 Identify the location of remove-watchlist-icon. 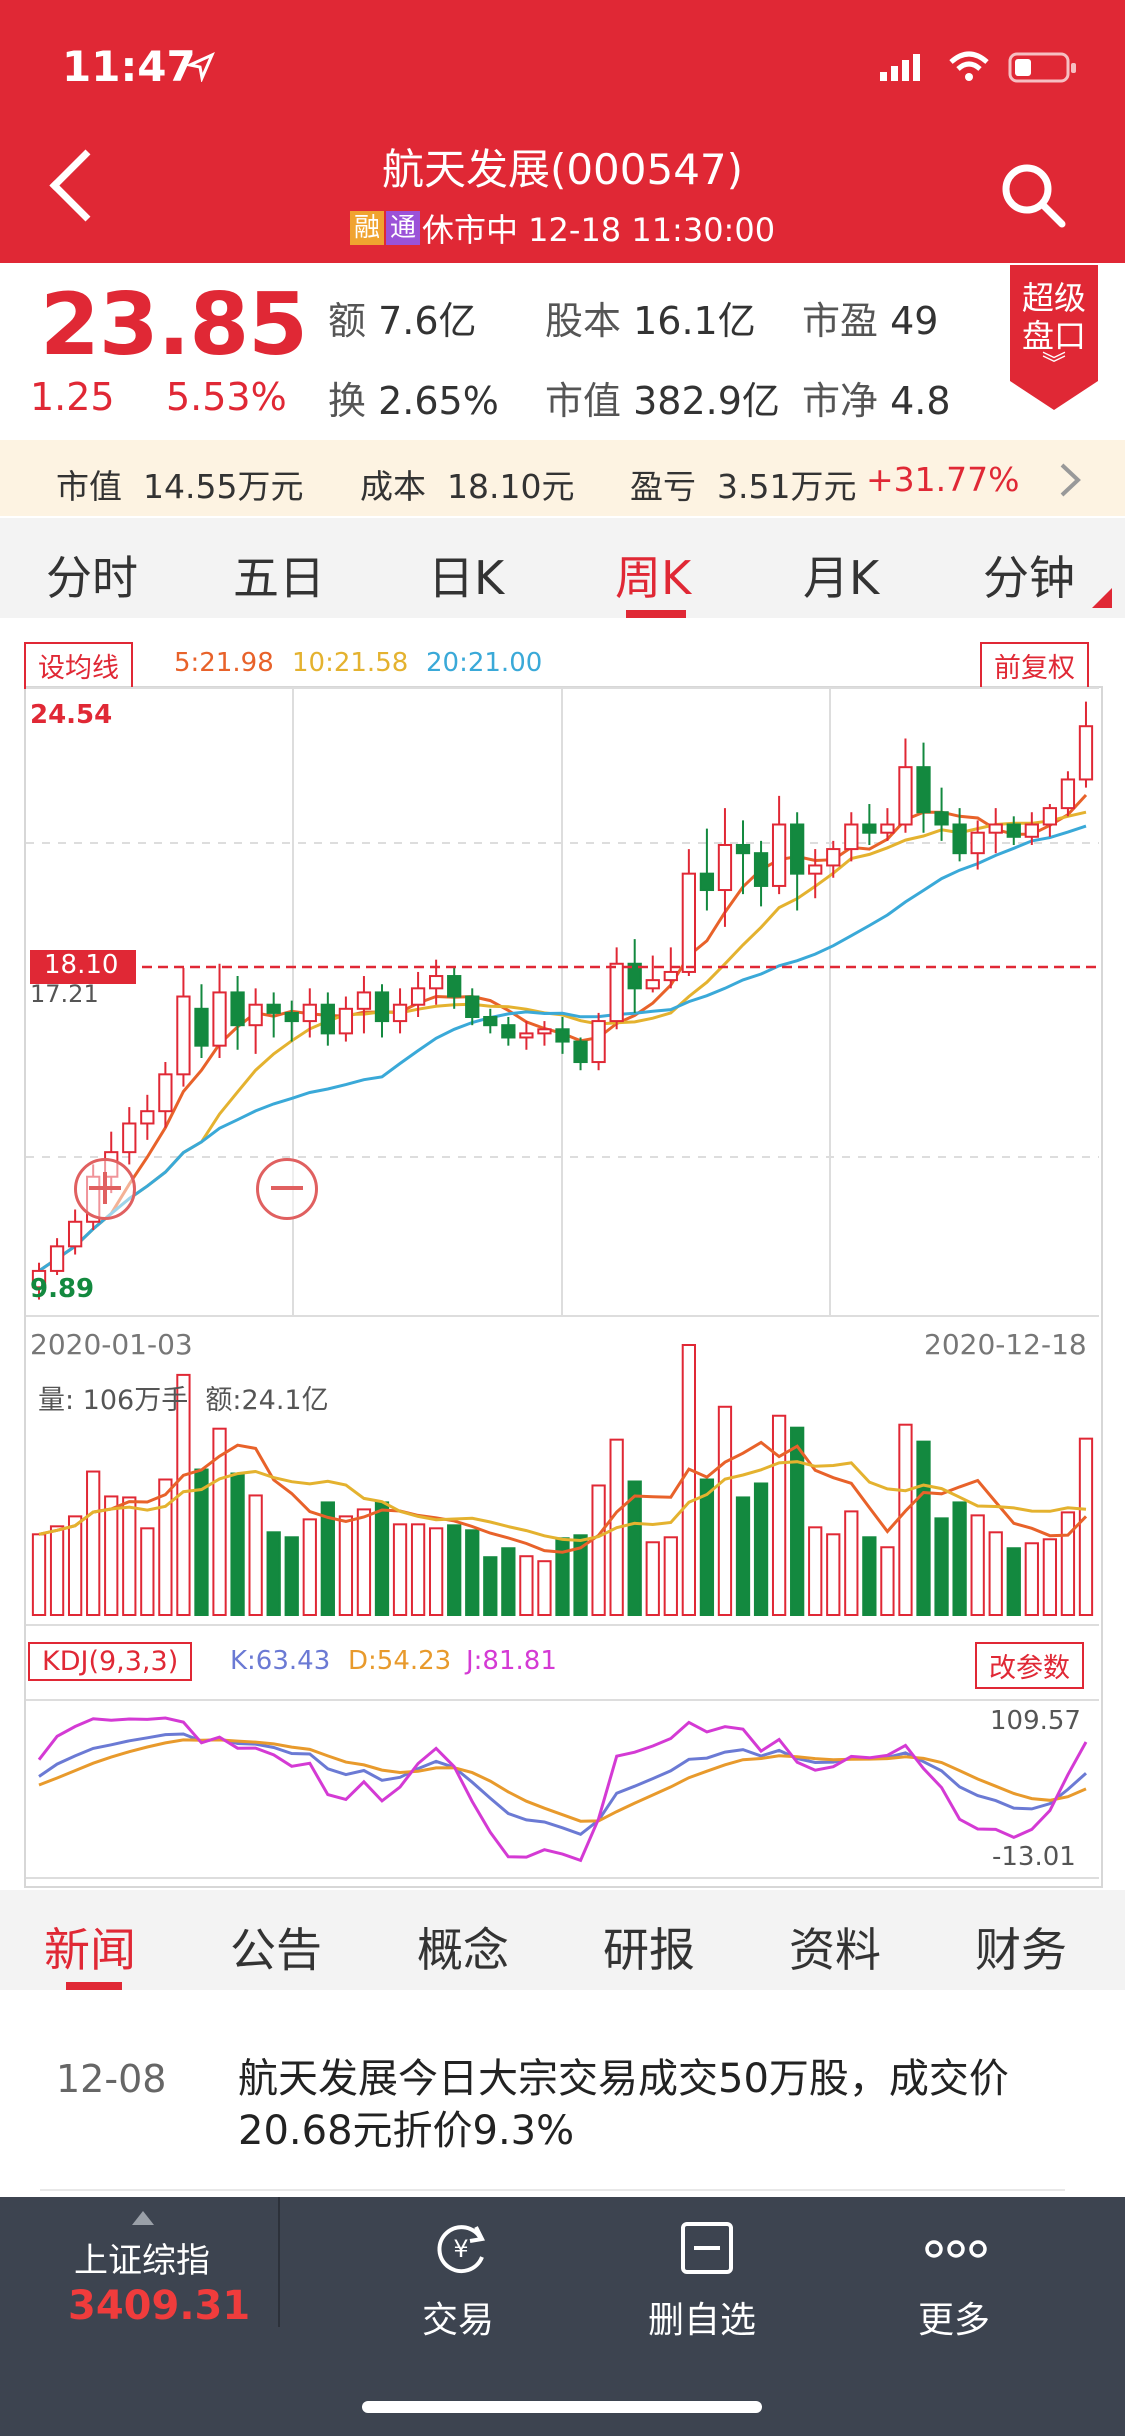
(707, 2248).